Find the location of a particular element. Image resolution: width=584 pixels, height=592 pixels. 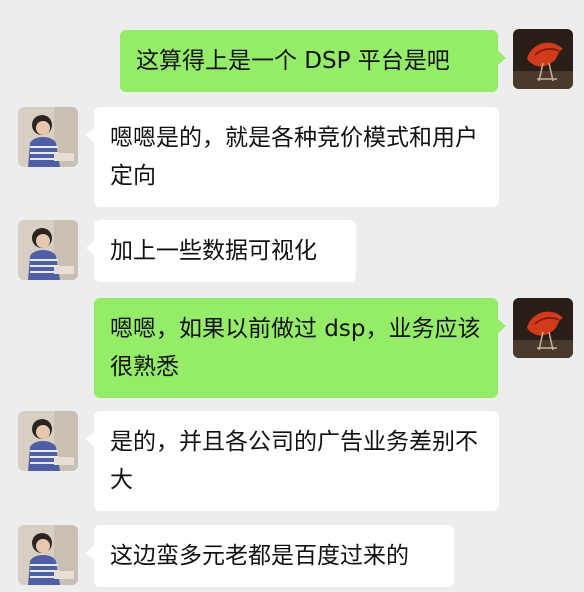

message-bubble-outgoing: 这算得上是一个 DSP 平台是吧 is located at coordinates (313, 61).